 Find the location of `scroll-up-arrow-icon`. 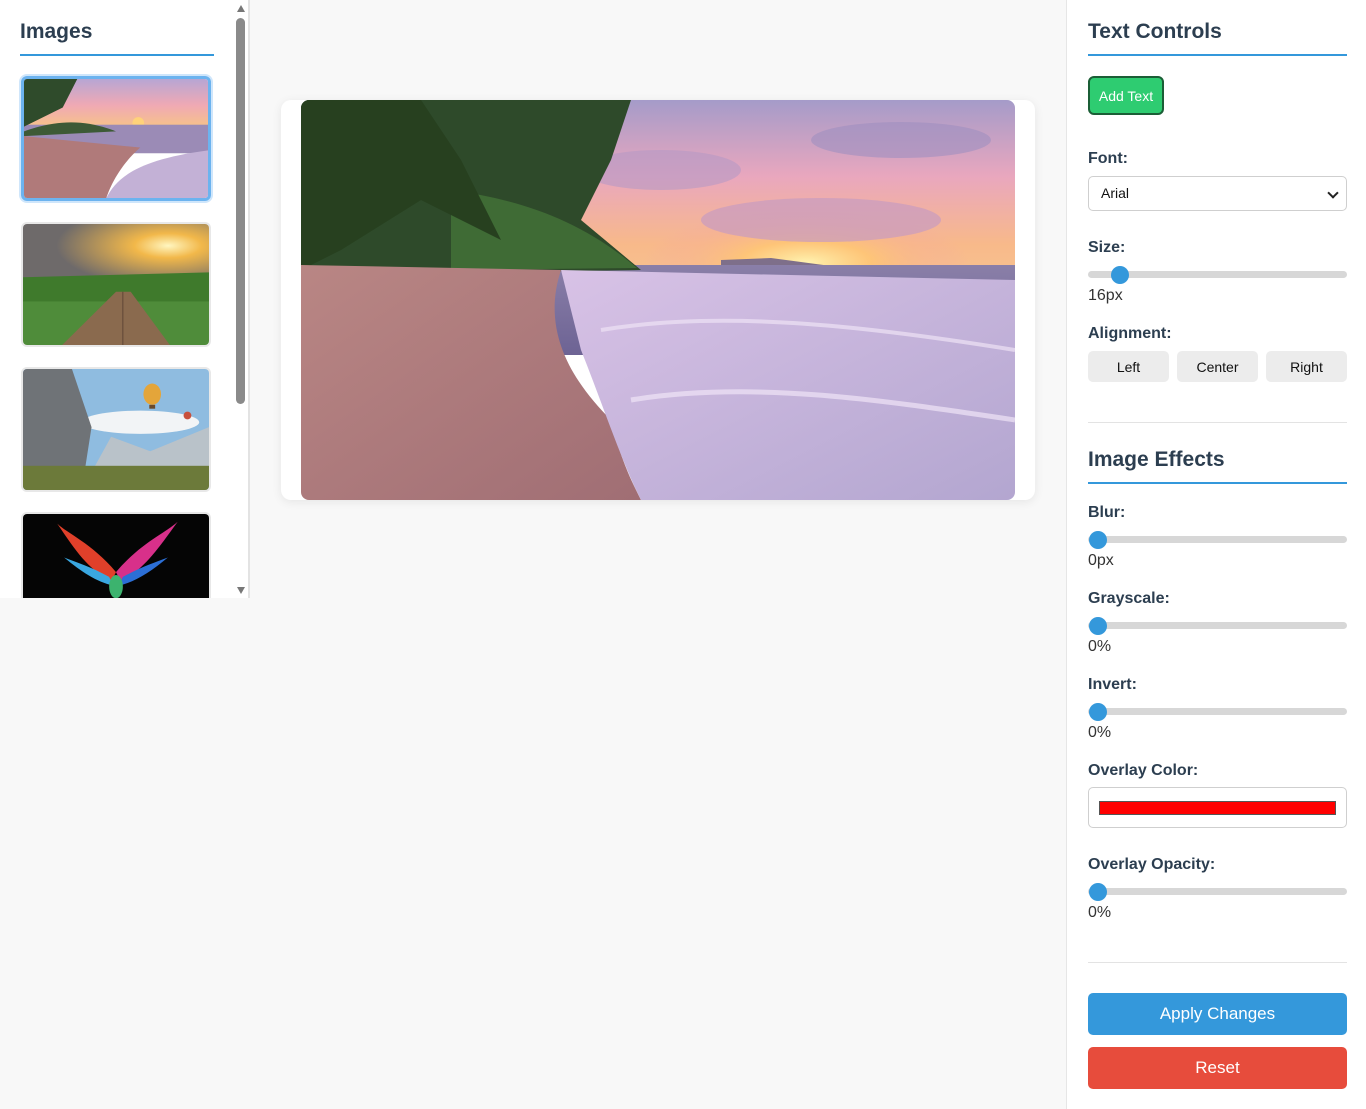

scroll-up-arrow-icon is located at coordinates (241, 8).